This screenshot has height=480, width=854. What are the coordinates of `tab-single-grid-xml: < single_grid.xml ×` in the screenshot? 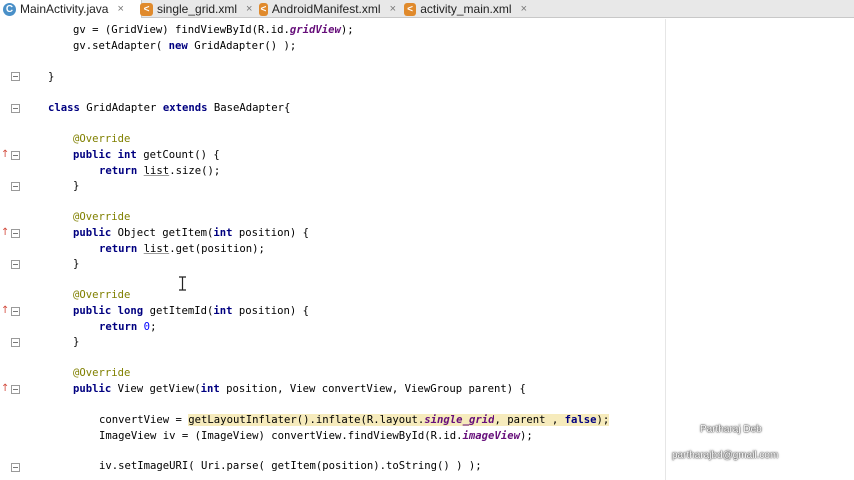 It's located at (199, 9).